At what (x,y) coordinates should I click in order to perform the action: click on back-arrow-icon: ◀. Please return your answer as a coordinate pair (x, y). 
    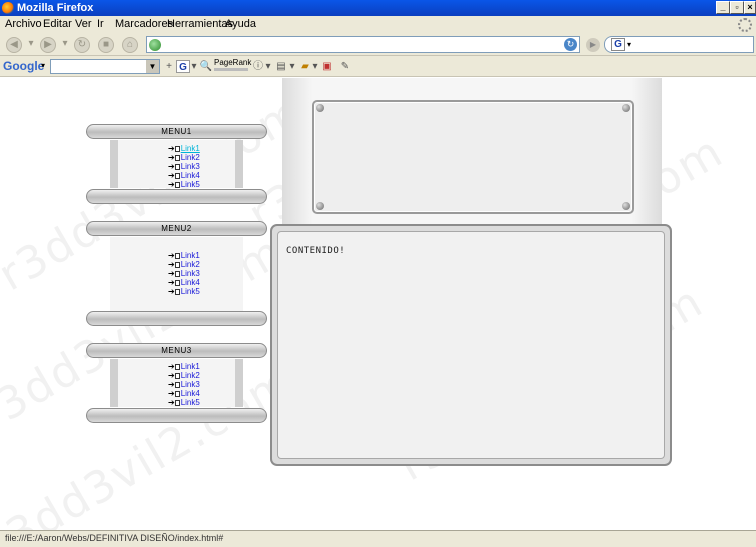
    Looking at the image, I should click on (14, 45).